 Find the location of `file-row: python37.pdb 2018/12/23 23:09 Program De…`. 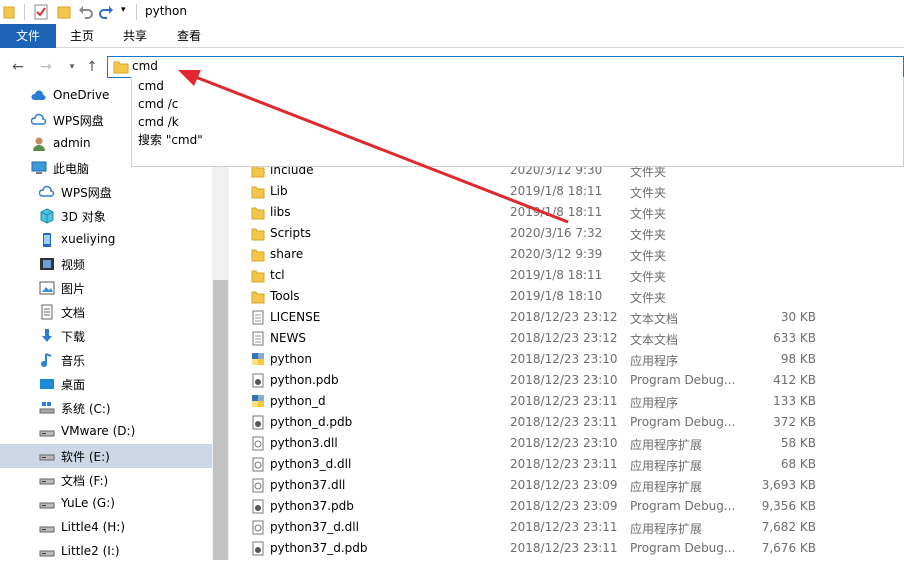

file-row: python37.pdb 2018/12/23 23:09 Program De… is located at coordinates (566, 506).